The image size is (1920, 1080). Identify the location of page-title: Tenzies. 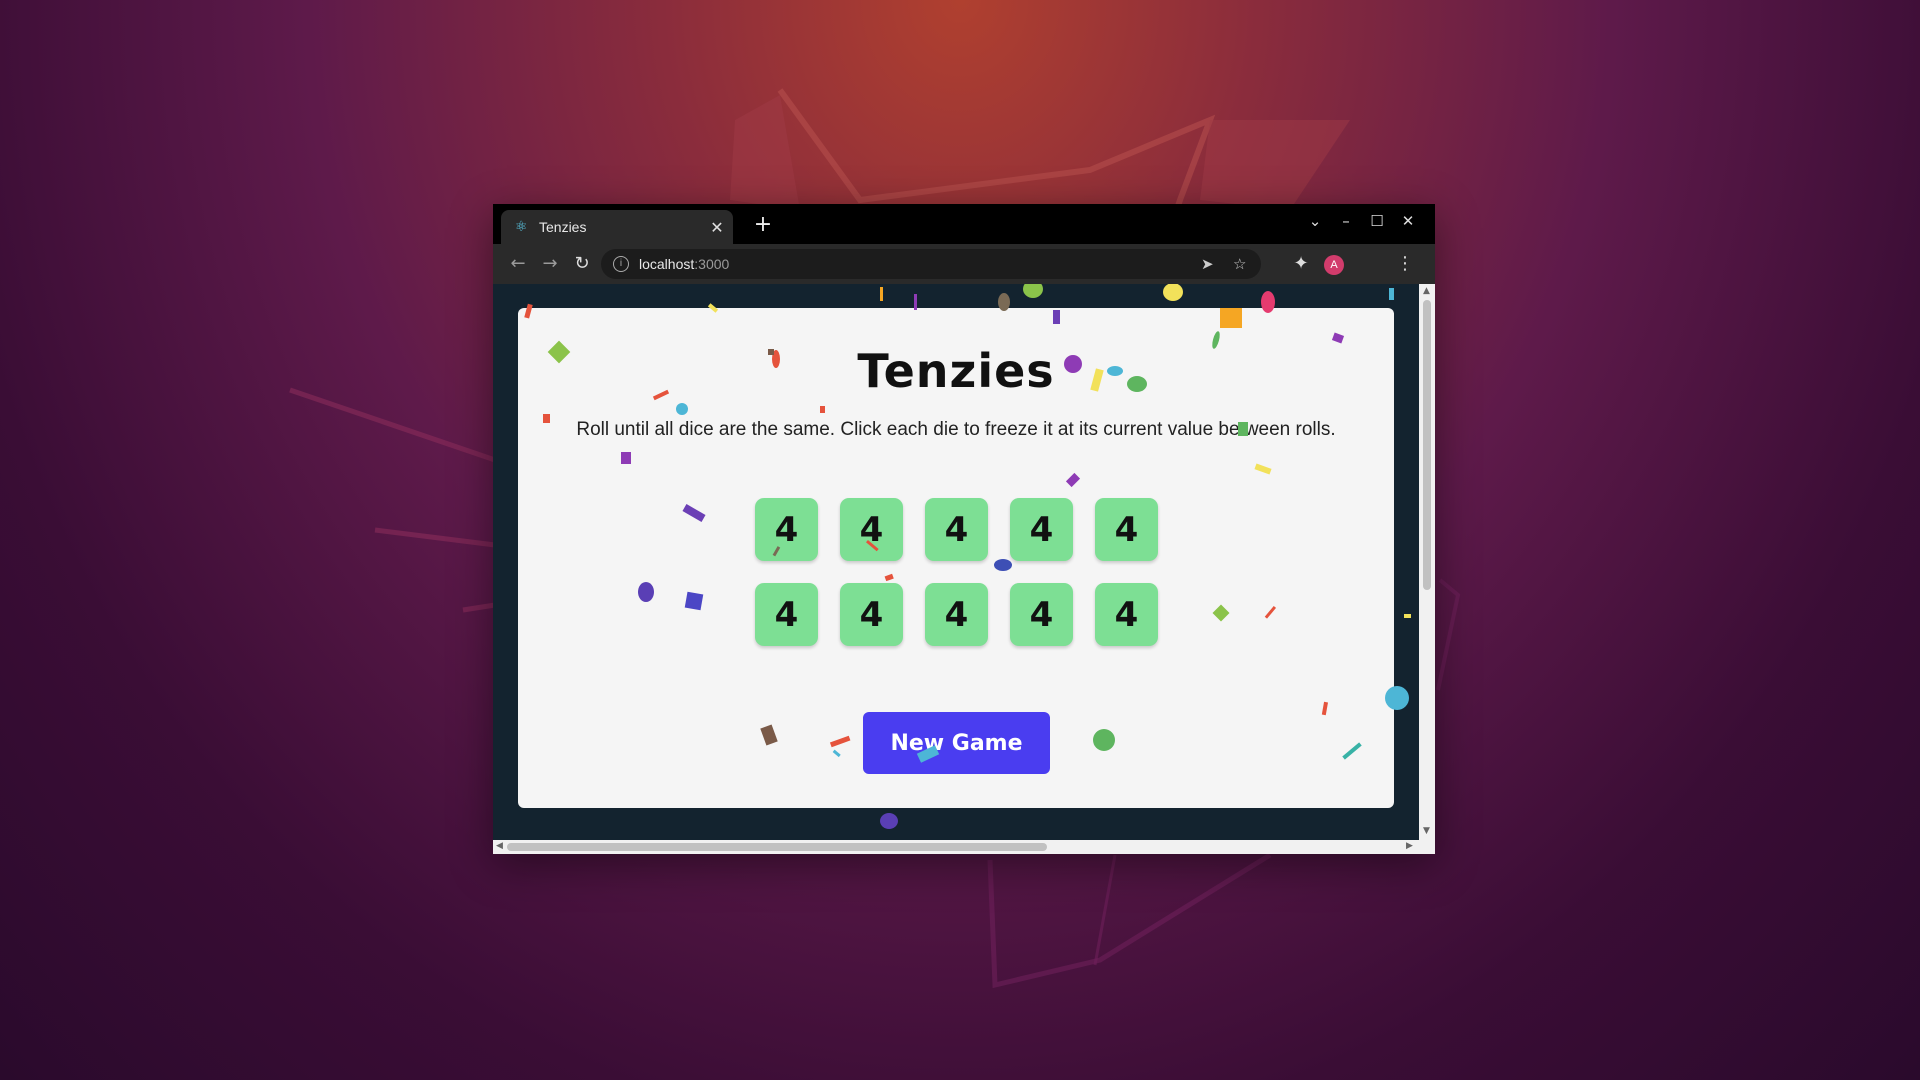
(956, 371).